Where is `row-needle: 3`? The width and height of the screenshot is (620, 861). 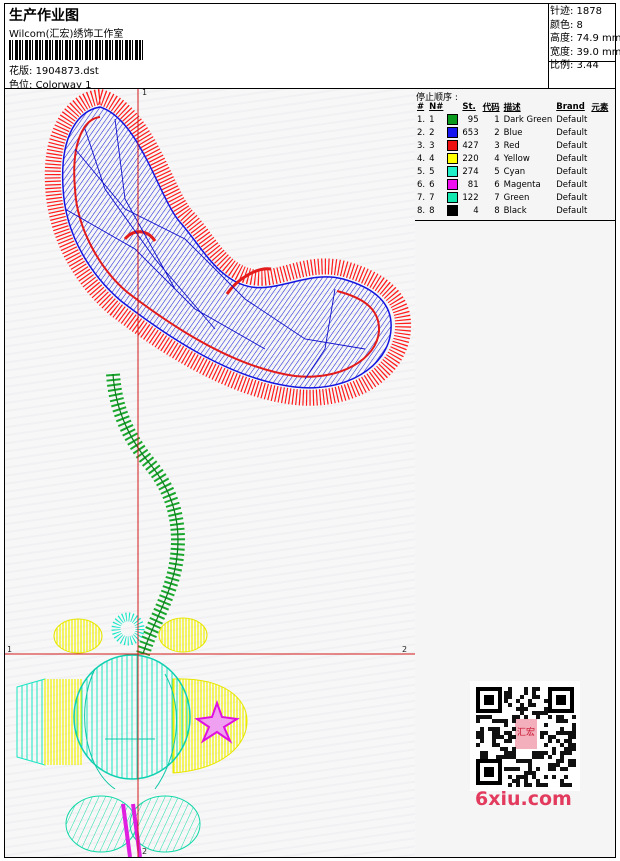
row-needle: 3 is located at coordinates (432, 145).